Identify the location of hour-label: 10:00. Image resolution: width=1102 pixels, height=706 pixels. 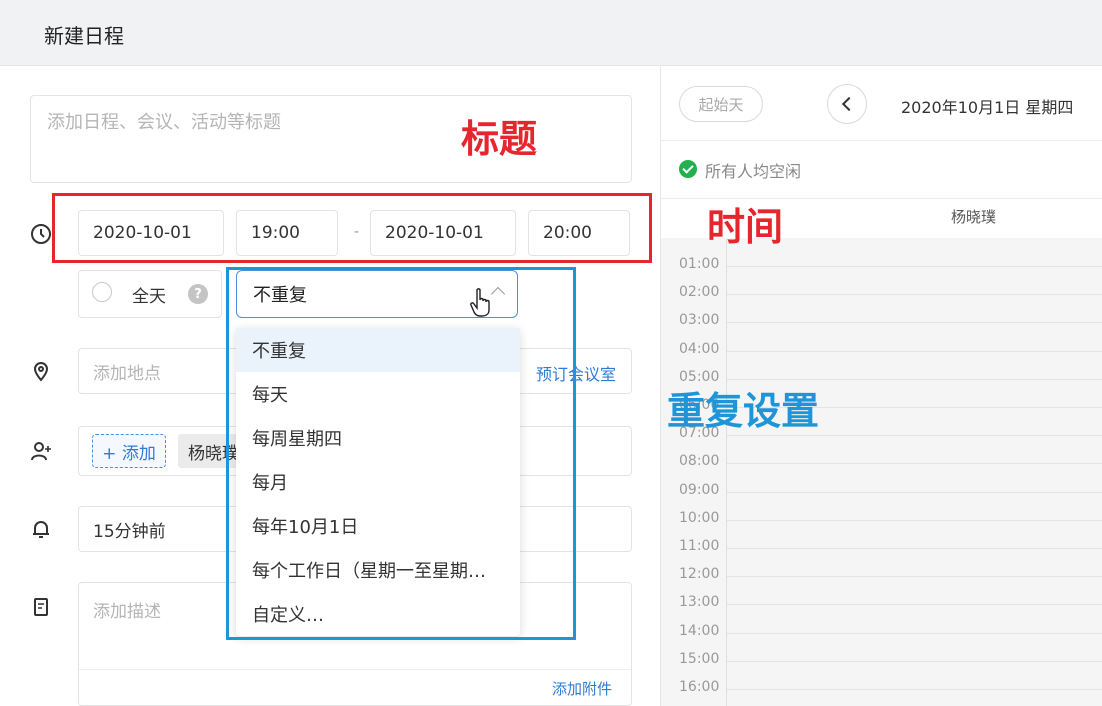
(699, 517).